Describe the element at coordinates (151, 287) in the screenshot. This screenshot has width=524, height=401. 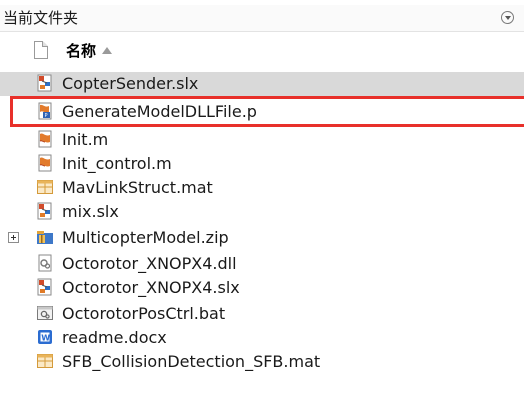
I see `file-name: Octorotor_XNOPX4.slx` at that location.